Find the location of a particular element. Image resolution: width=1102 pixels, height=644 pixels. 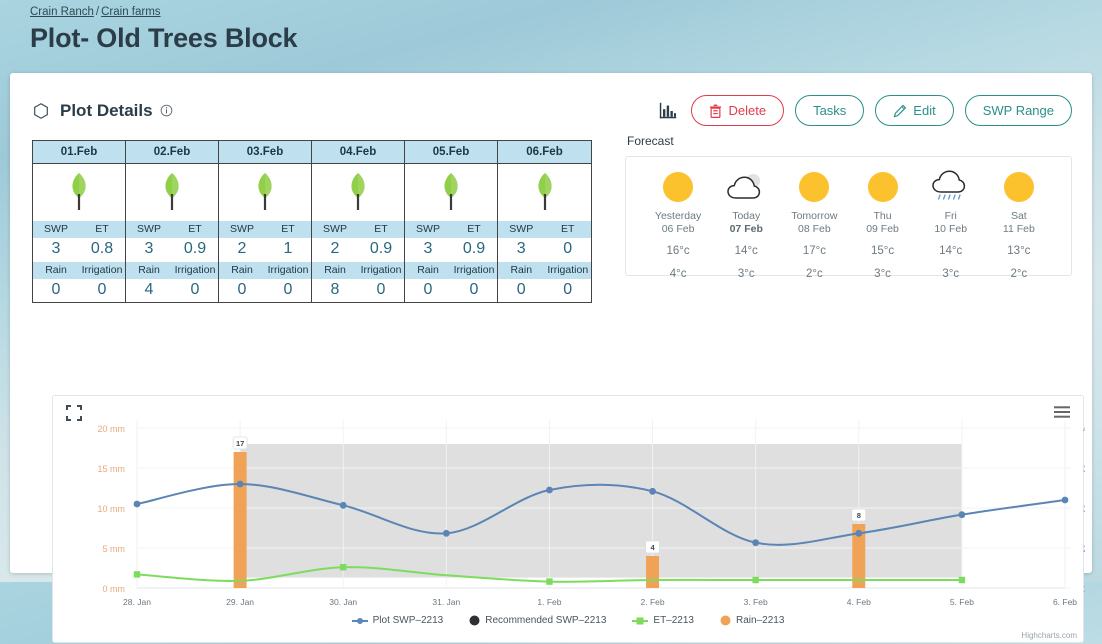

legend-symbol-circle is located at coordinates (725, 620).